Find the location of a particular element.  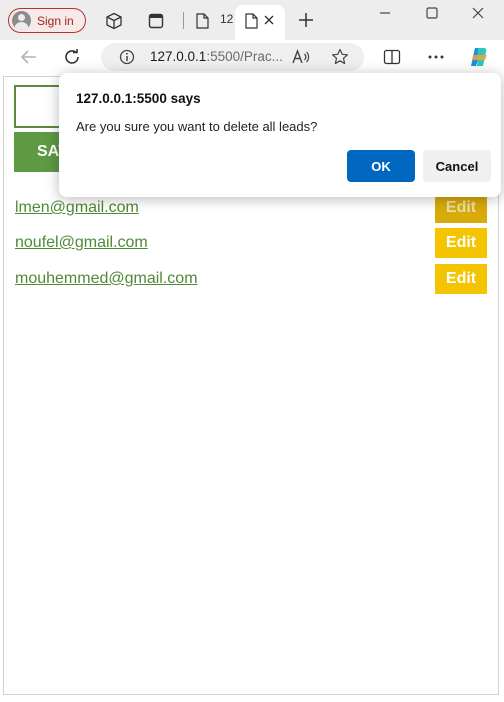

site-info-icon is located at coordinates (127, 57).